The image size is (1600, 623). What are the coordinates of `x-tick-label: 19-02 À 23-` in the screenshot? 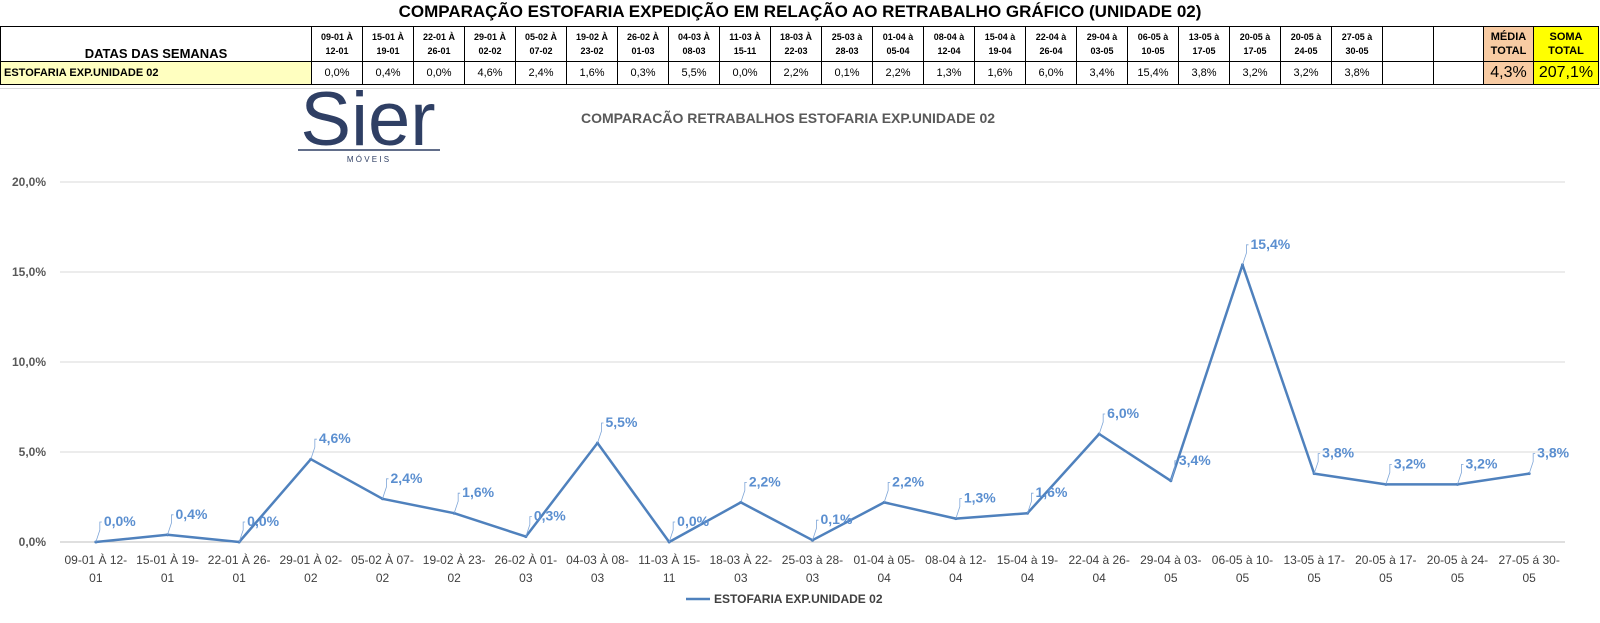 It's located at (454, 559).